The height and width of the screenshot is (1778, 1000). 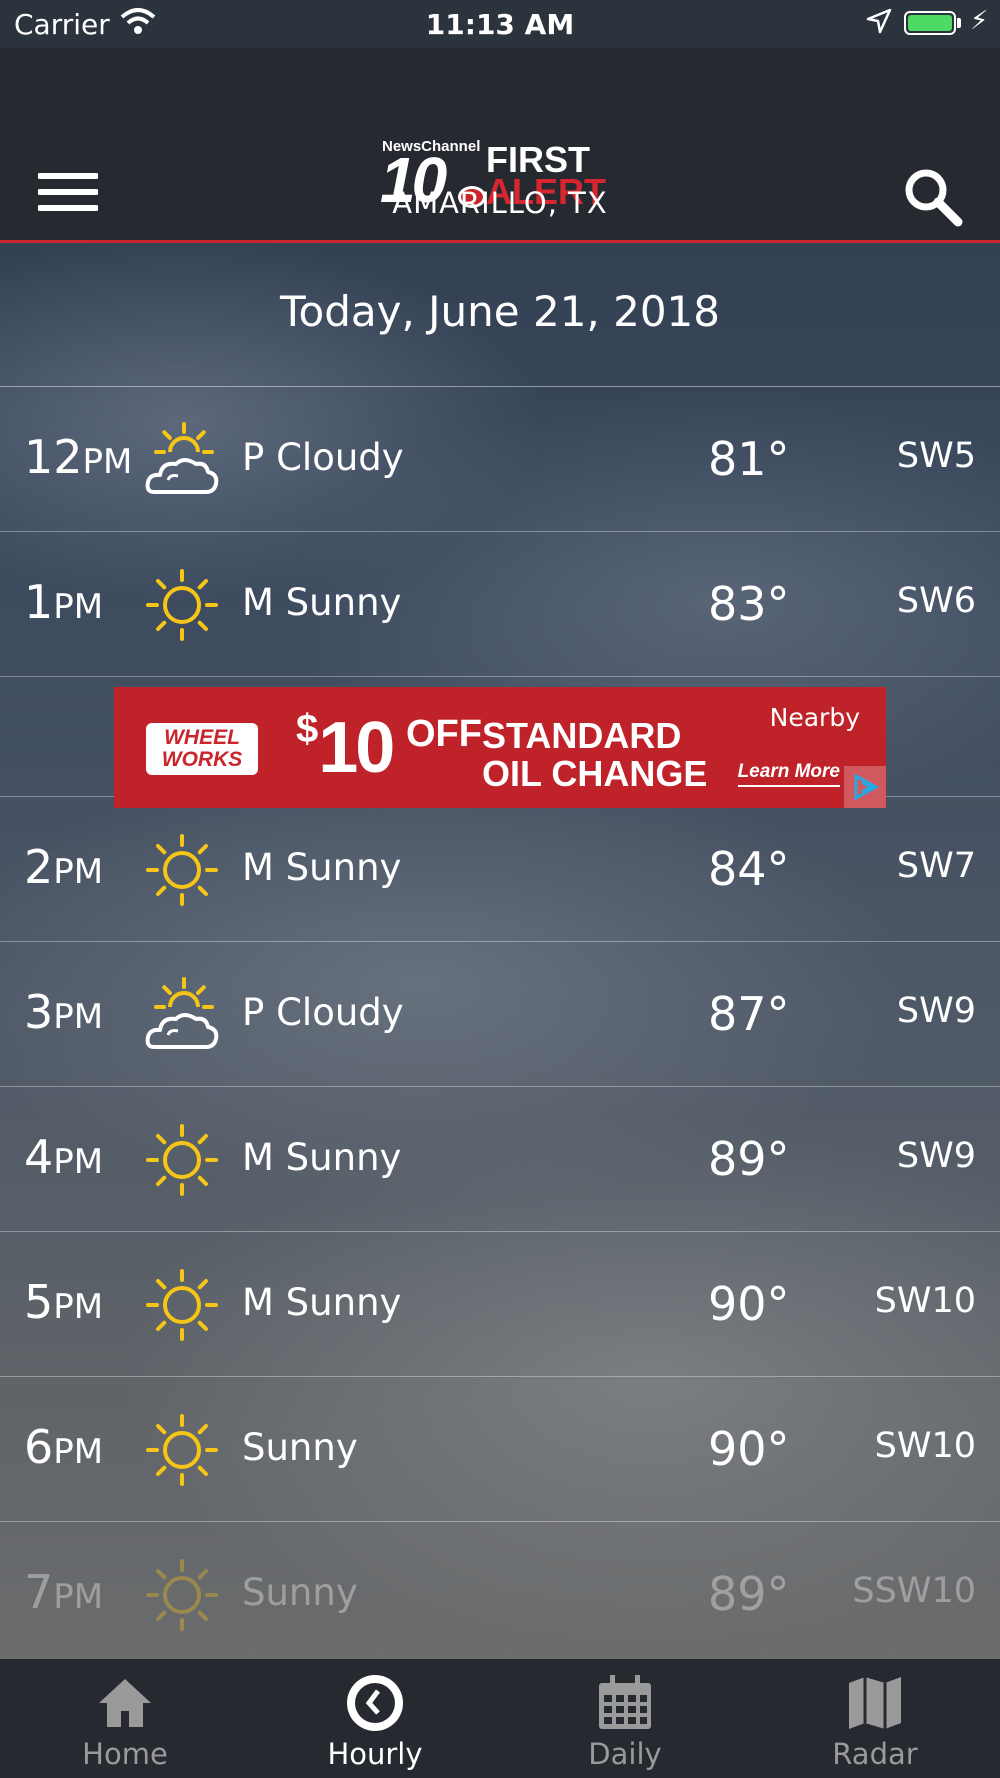 I want to click on status-bar: Carrier 11:13 AM ⚡, so click(x=500, y=24).